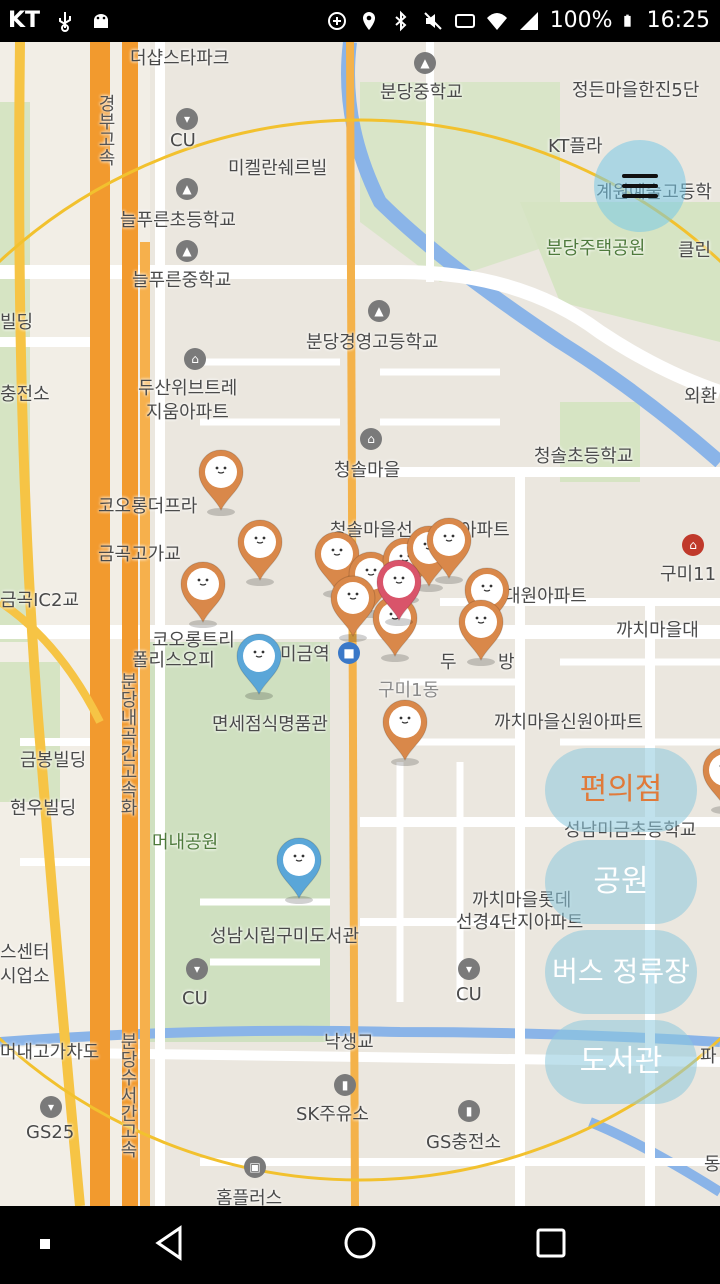 Image resolution: width=720 pixels, height=1284 pixels. Describe the element at coordinates (332, 1113) in the screenshot. I see `map-label: SK주유소` at that location.